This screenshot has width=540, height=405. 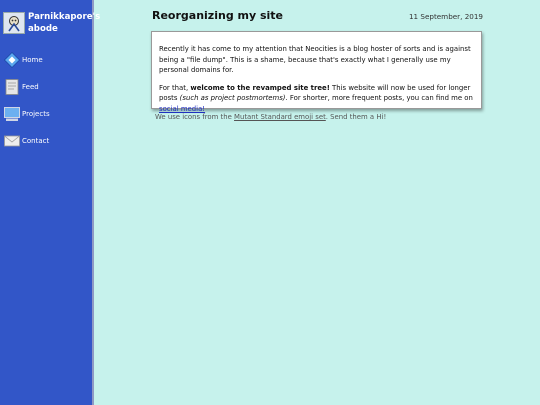 I want to click on home-diamond-icon, so click(x=11, y=60).